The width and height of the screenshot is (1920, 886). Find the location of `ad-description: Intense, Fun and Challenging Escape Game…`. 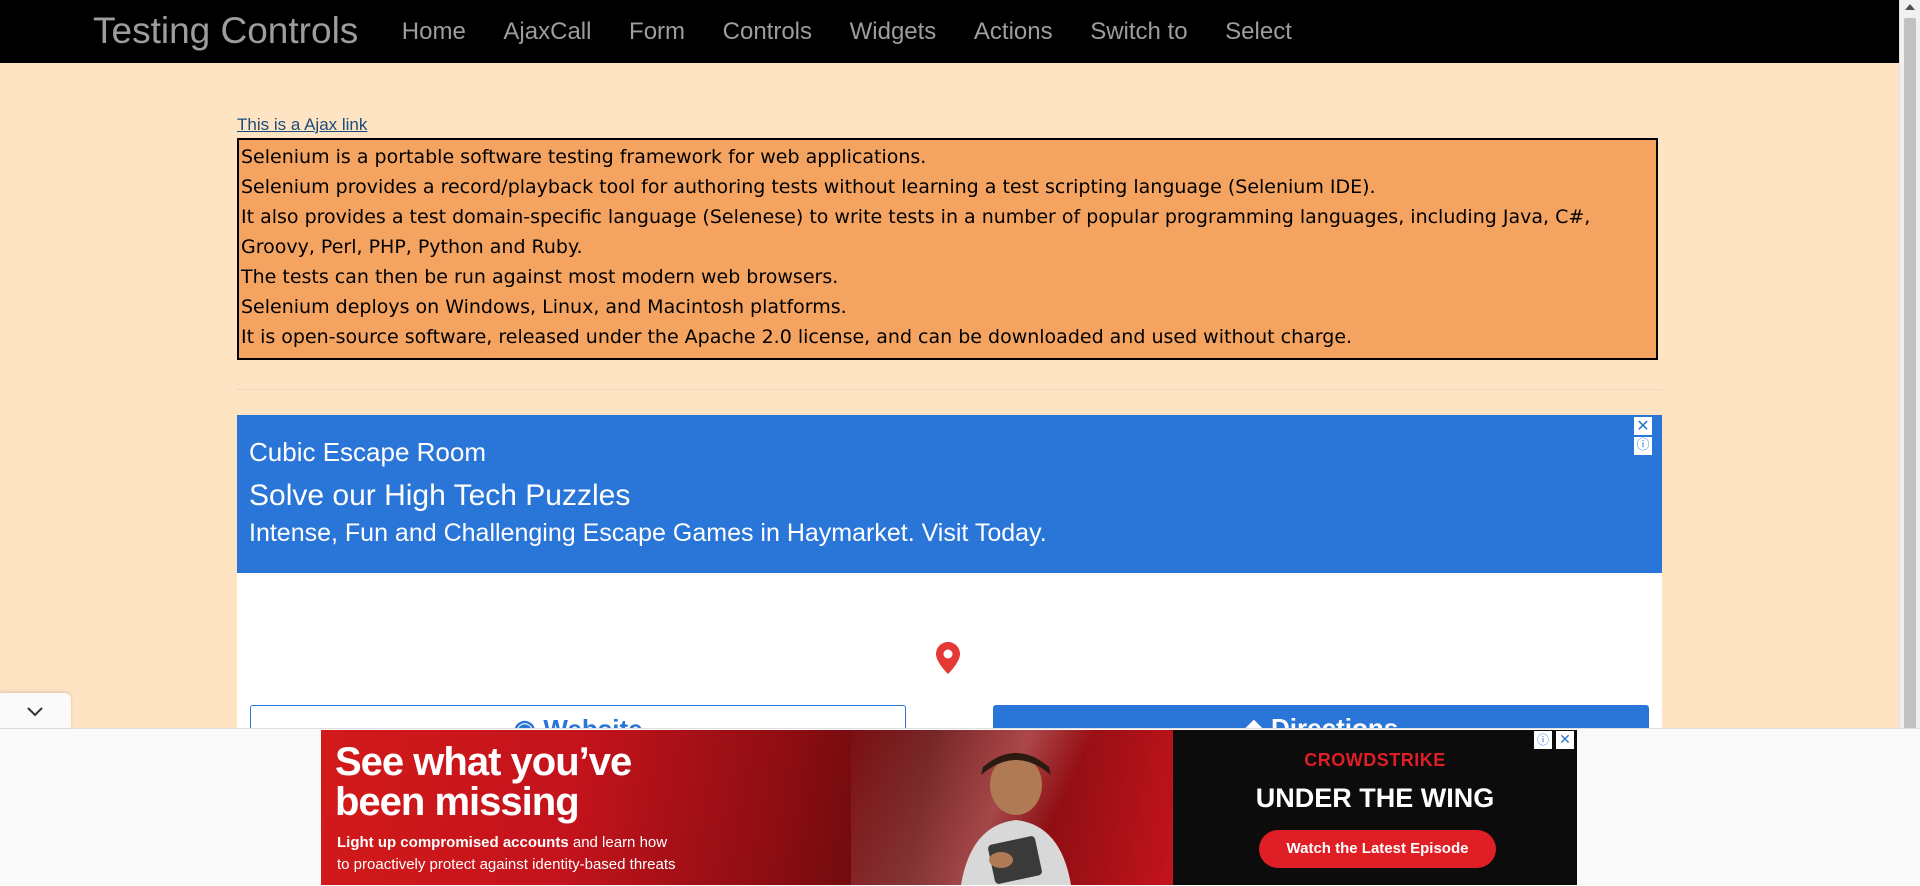

ad-description: Intense, Fun and Challenging Escape Game… is located at coordinates (648, 533).